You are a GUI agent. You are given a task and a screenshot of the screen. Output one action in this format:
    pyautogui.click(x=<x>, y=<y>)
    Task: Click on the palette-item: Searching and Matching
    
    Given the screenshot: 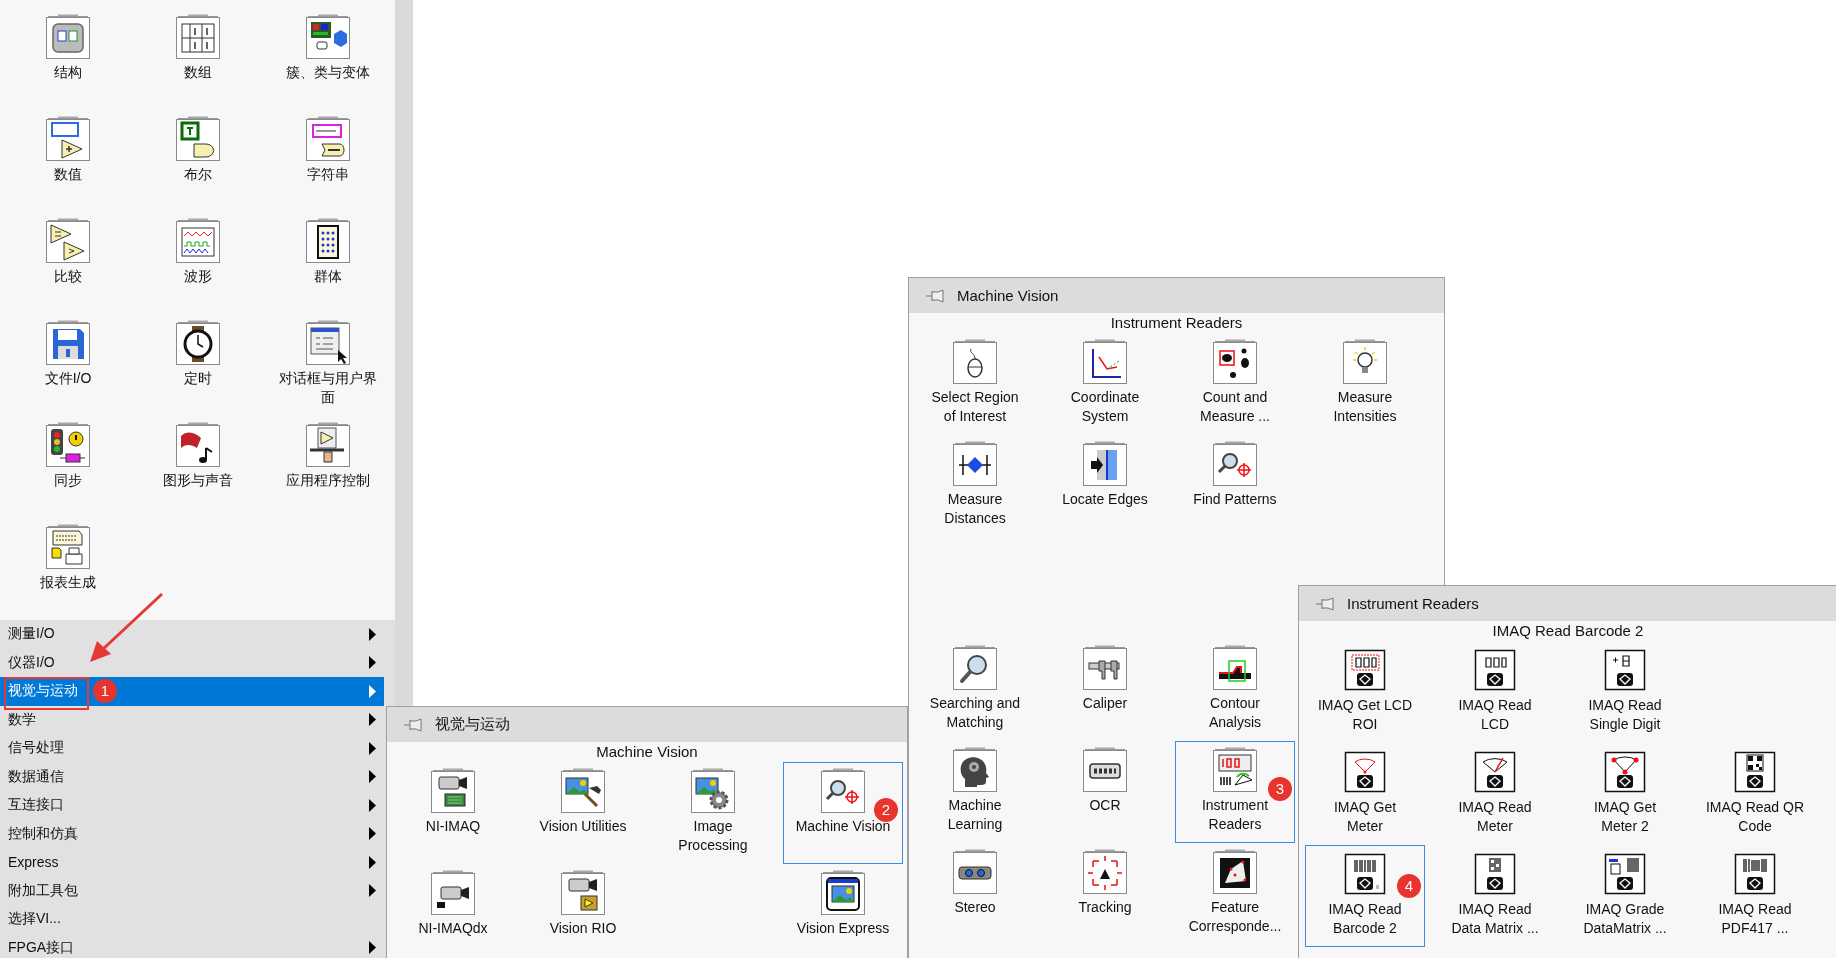 What is the action you would take?
    pyautogui.click(x=975, y=690)
    